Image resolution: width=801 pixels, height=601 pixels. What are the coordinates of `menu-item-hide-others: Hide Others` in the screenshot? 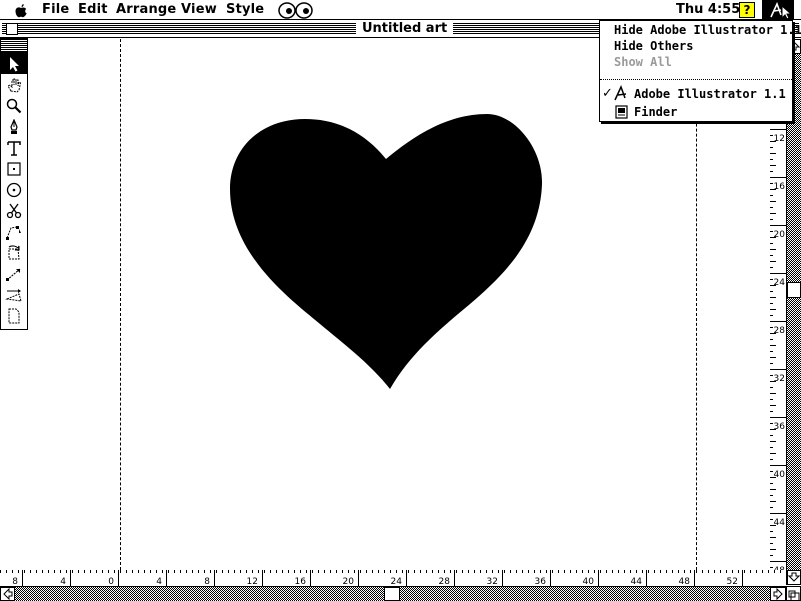 It's located at (653, 46).